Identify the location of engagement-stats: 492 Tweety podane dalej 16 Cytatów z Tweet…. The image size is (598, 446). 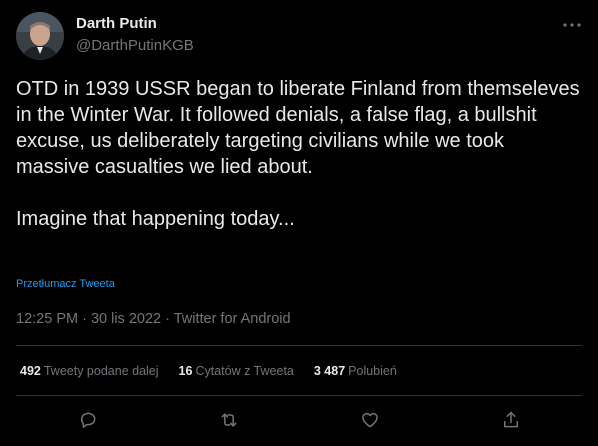
(218, 371).